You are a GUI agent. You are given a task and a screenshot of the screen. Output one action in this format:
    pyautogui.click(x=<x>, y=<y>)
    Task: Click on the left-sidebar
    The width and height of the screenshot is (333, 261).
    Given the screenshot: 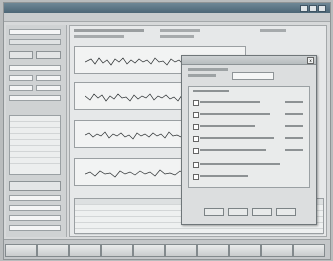 What is the action you would take?
    pyautogui.click(x=36, y=131)
    